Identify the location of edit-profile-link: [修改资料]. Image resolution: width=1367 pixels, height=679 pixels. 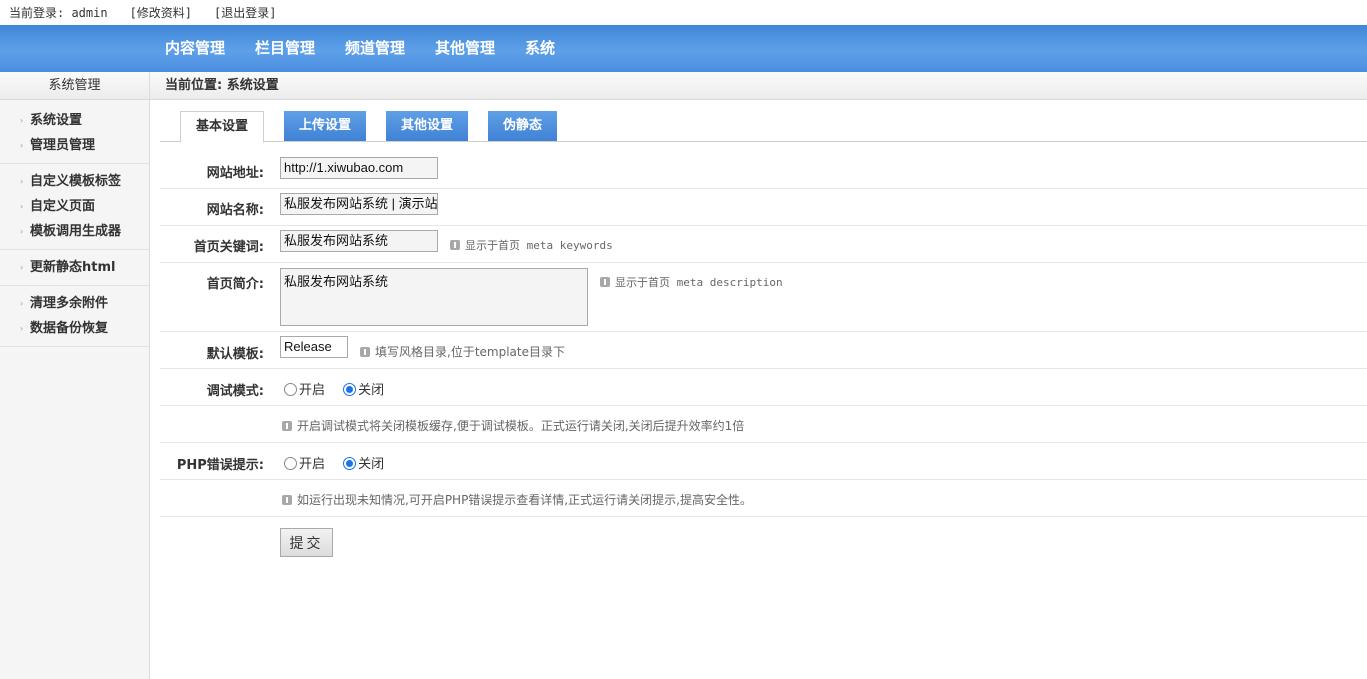
(161, 12).